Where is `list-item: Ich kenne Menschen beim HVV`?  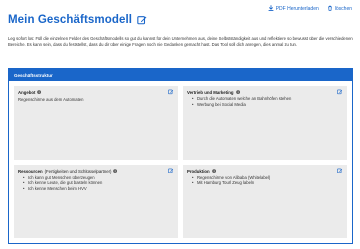
list-item: Ich kenne Menschen beim HVV is located at coordinates (98, 189).